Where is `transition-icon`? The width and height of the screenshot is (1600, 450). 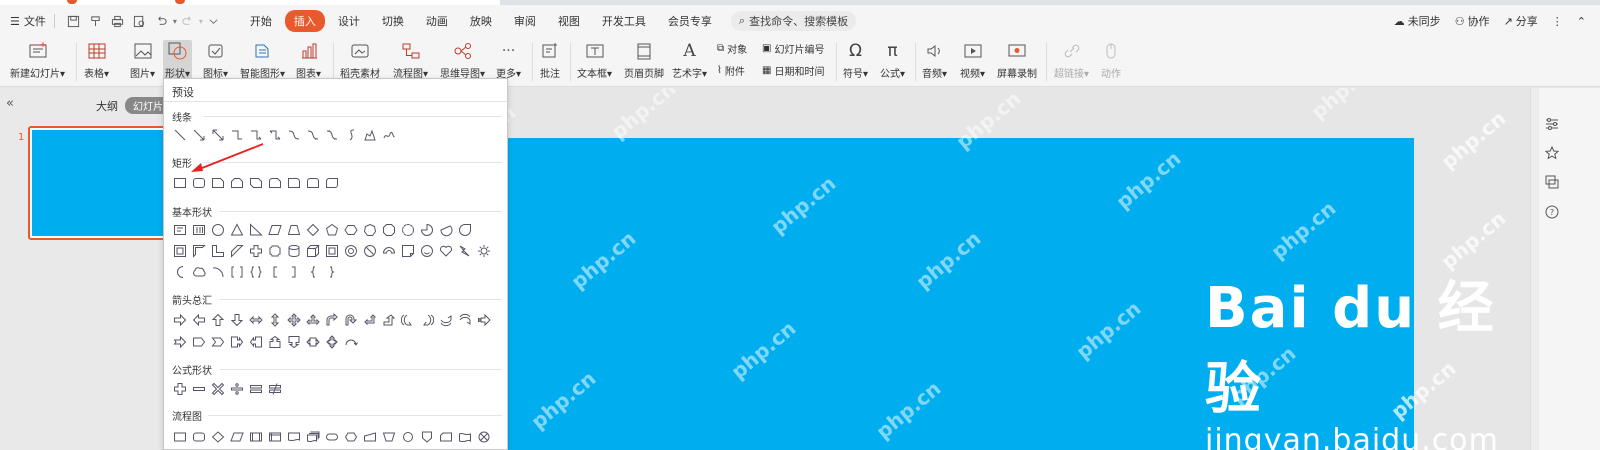 transition-icon is located at coordinates (1552, 182).